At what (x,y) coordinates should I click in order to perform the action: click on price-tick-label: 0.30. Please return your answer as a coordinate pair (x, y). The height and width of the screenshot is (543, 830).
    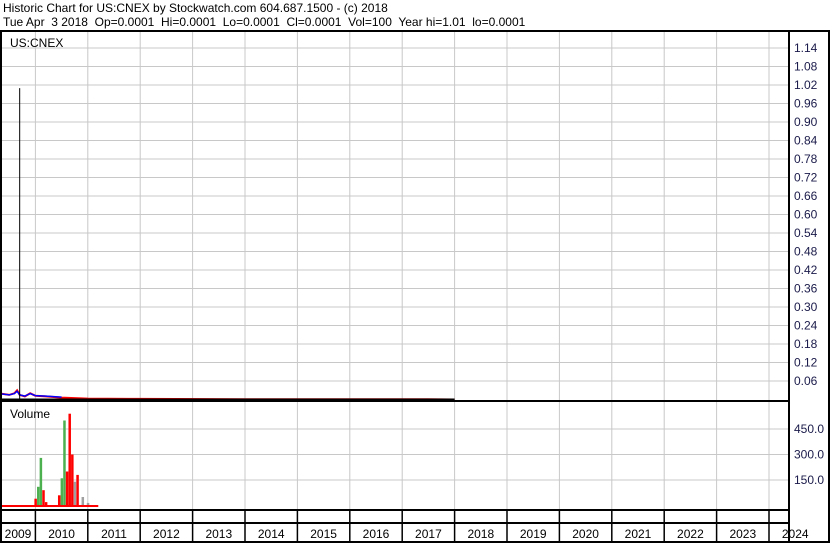
    Looking at the image, I should click on (806, 307).